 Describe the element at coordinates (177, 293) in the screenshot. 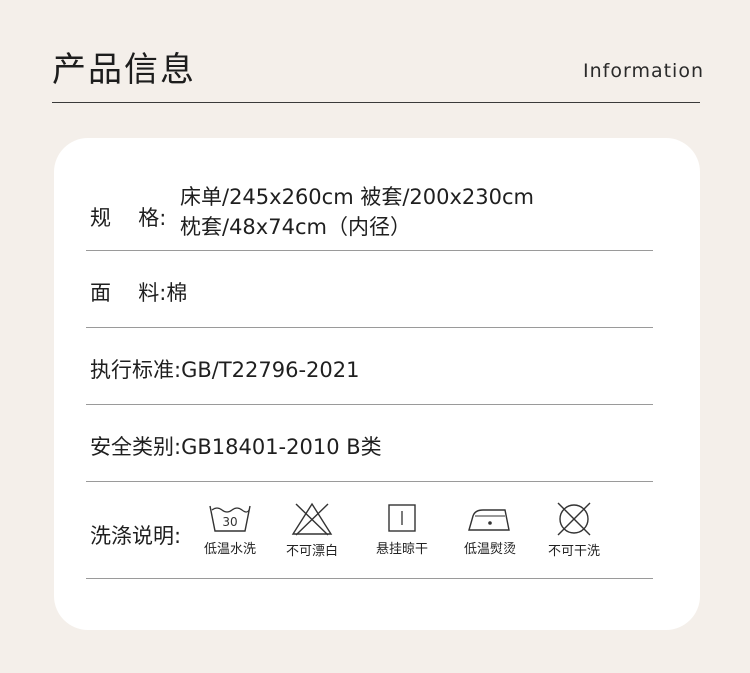

I see `fabric-value: 棉` at that location.